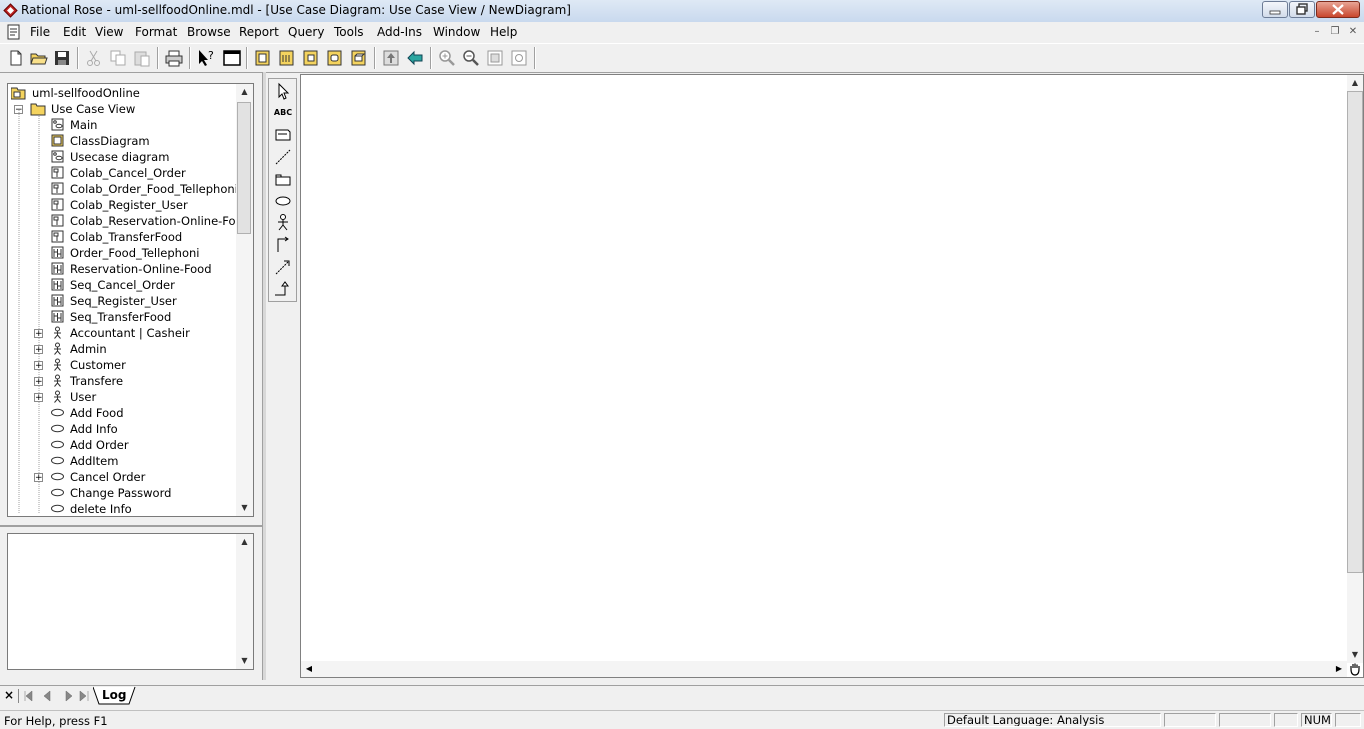 Image resolution: width=1364 pixels, height=729 pixels. Describe the element at coordinates (306, 32) in the screenshot. I see `menu-query: Query` at that location.